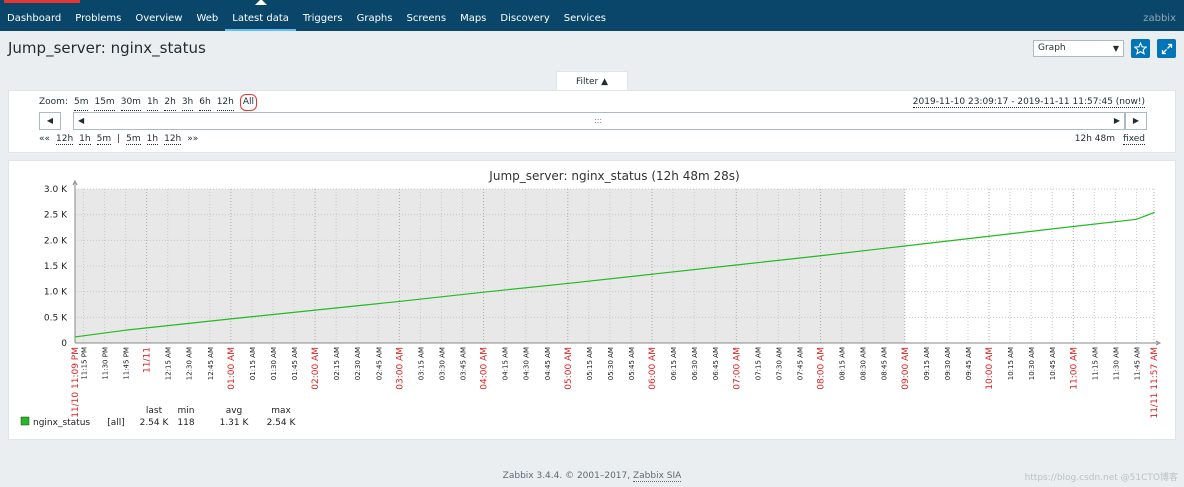  What do you see at coordinates (119, 139) in the screenshot?
I see `period-nav-item: |` at bounding box center [119, 139].